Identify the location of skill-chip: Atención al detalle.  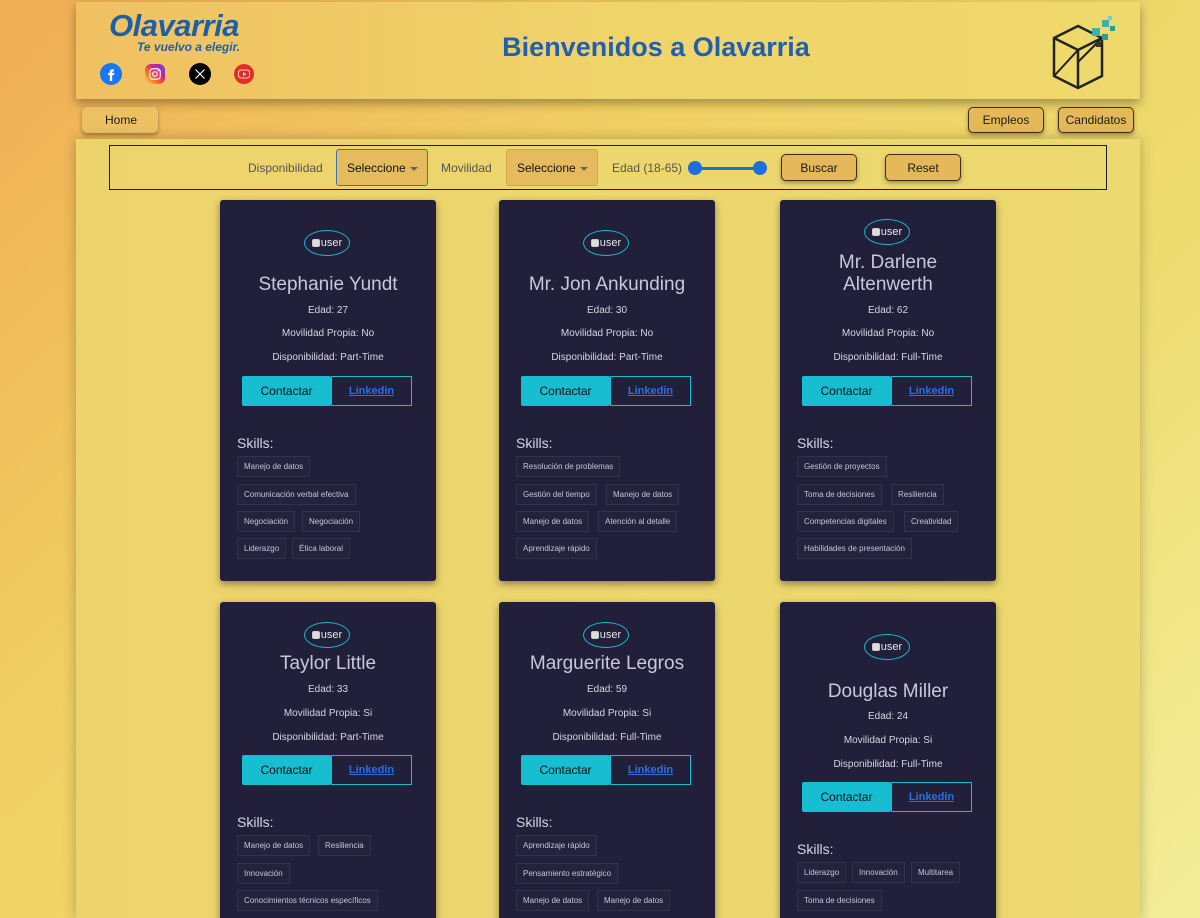
(638, 521).